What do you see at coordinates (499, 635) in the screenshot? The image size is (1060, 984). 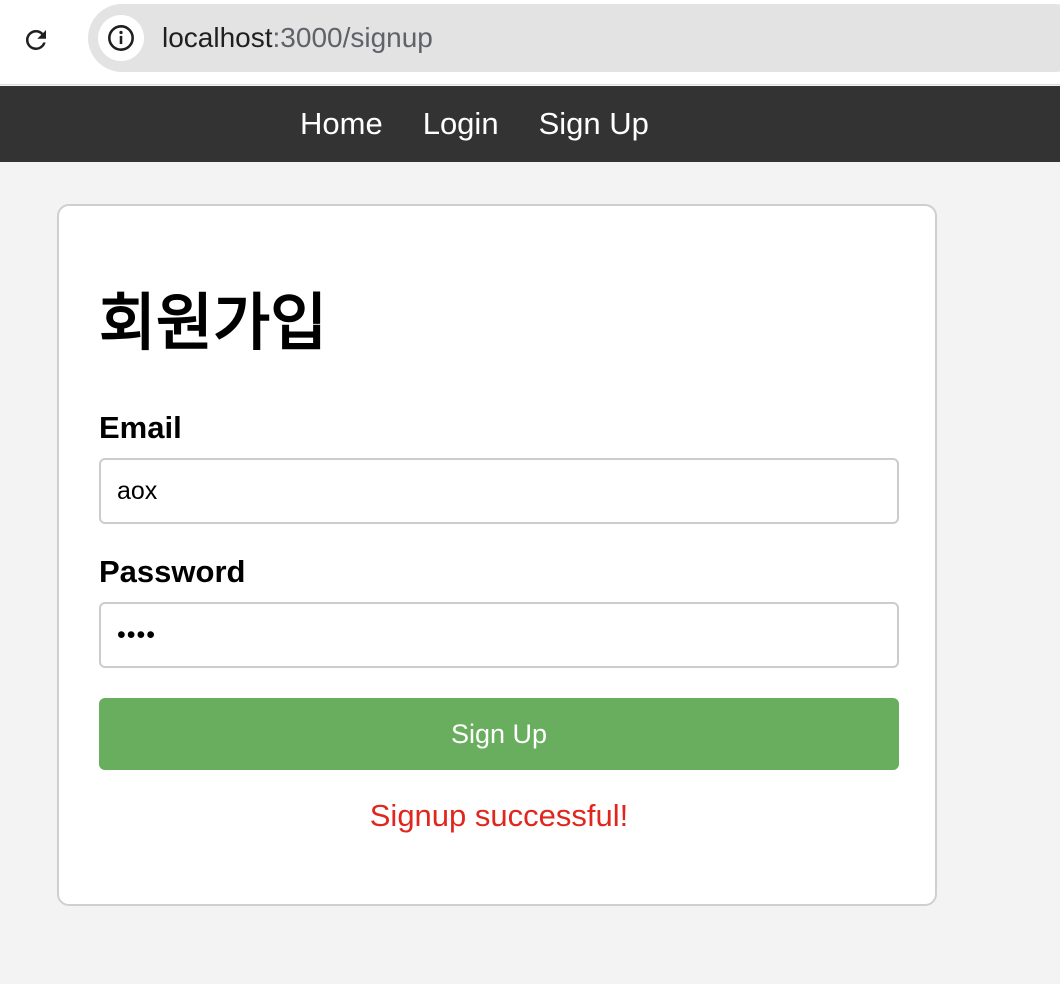 I see `password-field` at bounding box center [499, 635].